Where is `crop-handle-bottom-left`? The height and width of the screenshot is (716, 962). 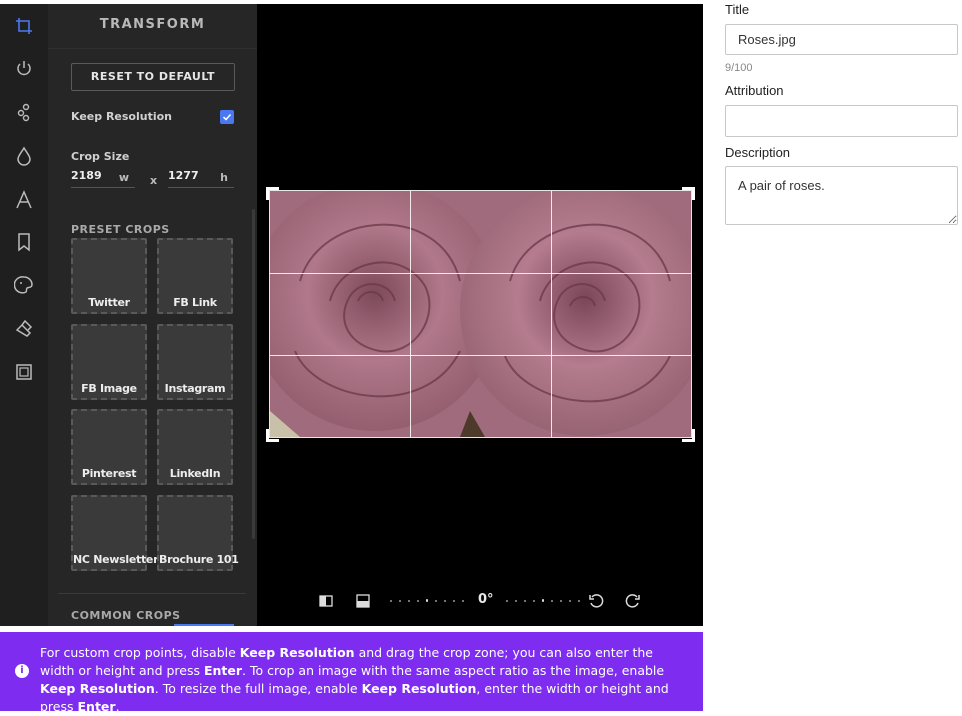
crop-handle-bottom-left is located at coordinates (272, 435).